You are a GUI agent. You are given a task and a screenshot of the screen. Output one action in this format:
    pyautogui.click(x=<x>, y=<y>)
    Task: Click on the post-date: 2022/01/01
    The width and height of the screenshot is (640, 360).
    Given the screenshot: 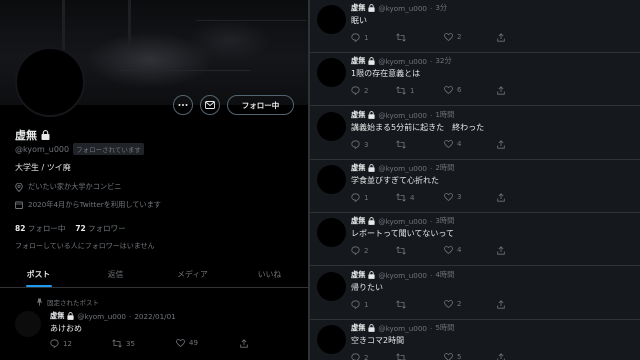 What is the action you would take?
    pyautogui.click(x=154, y=316)
    